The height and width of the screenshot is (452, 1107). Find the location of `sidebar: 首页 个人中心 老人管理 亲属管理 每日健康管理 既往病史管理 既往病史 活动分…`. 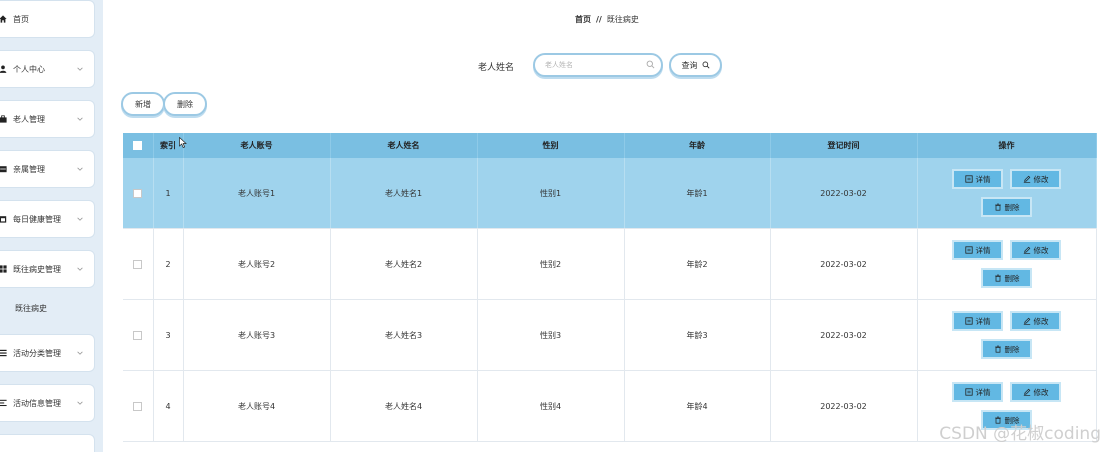

sidebar: 首页 个人中心 老人管理 亲属管理 每日健康管理 既往病史管理 既往病史 活动分… is located at coordinates (51, 226).